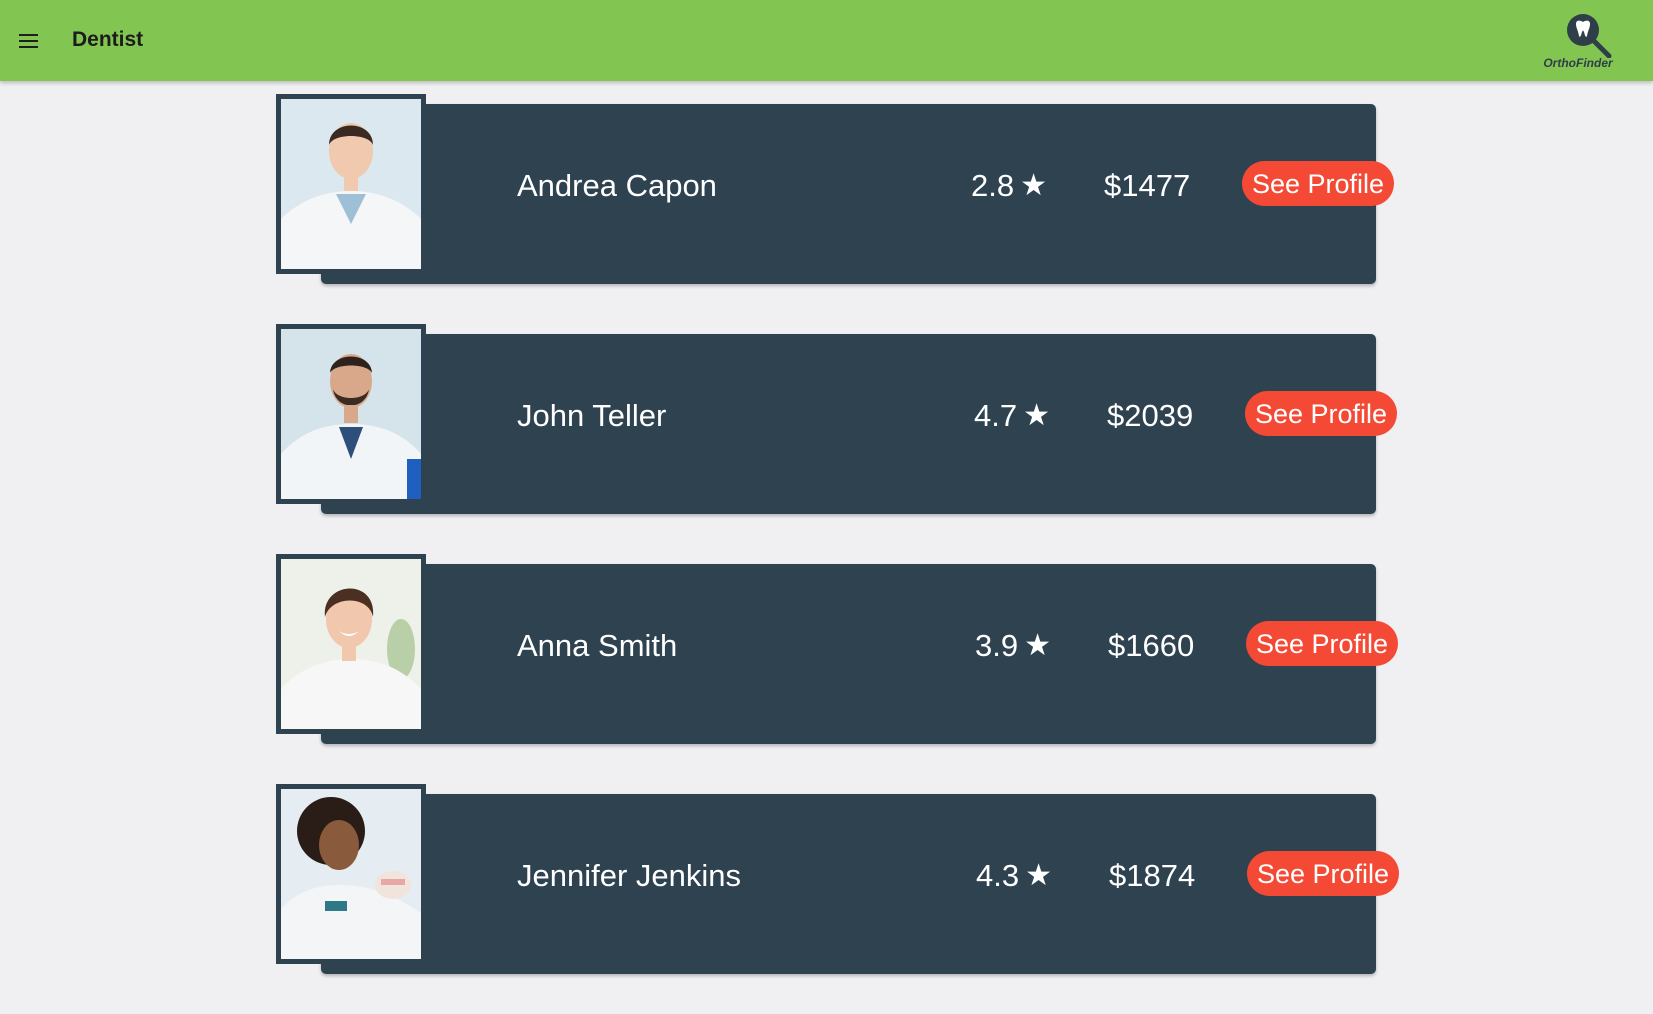 Image resolution: width=1653 pixels, height=1014 pixels. I want to click on dentist-rating: 4.3 ★, so click(1014, 876).